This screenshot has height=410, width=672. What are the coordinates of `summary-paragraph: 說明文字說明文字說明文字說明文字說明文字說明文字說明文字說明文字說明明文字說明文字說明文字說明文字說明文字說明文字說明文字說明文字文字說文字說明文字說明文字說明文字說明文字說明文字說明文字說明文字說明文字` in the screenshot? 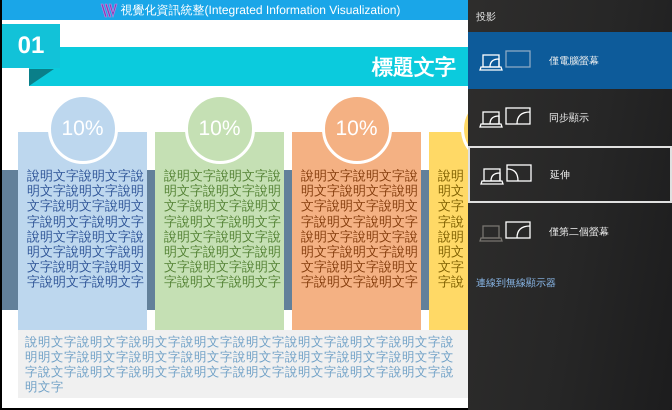 It's located at (240, 364).